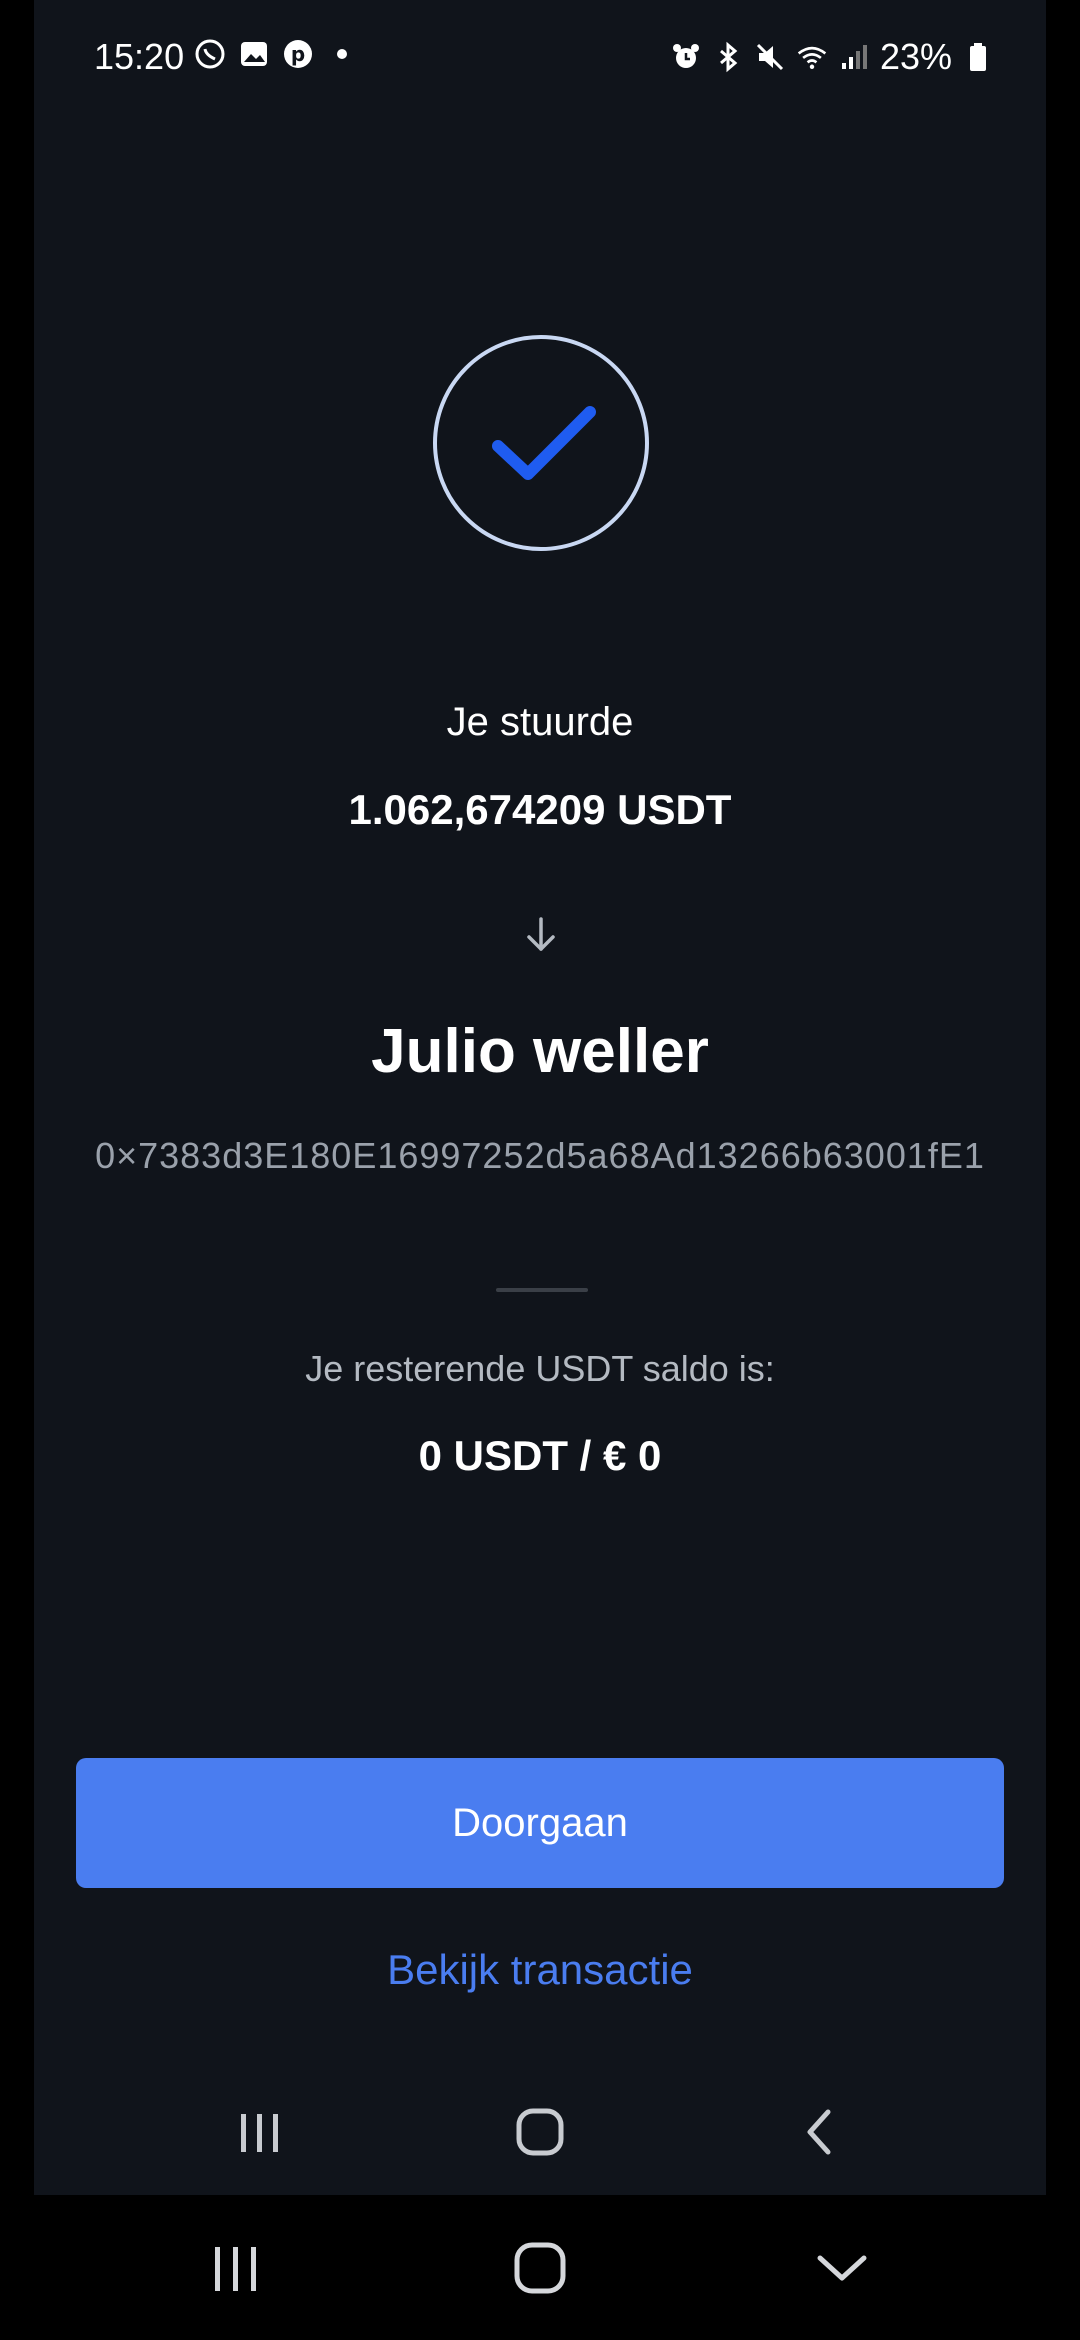  Describe the element at coordinates (139, 56) in the screenshot. I see `status-time: 15:20` at that location.